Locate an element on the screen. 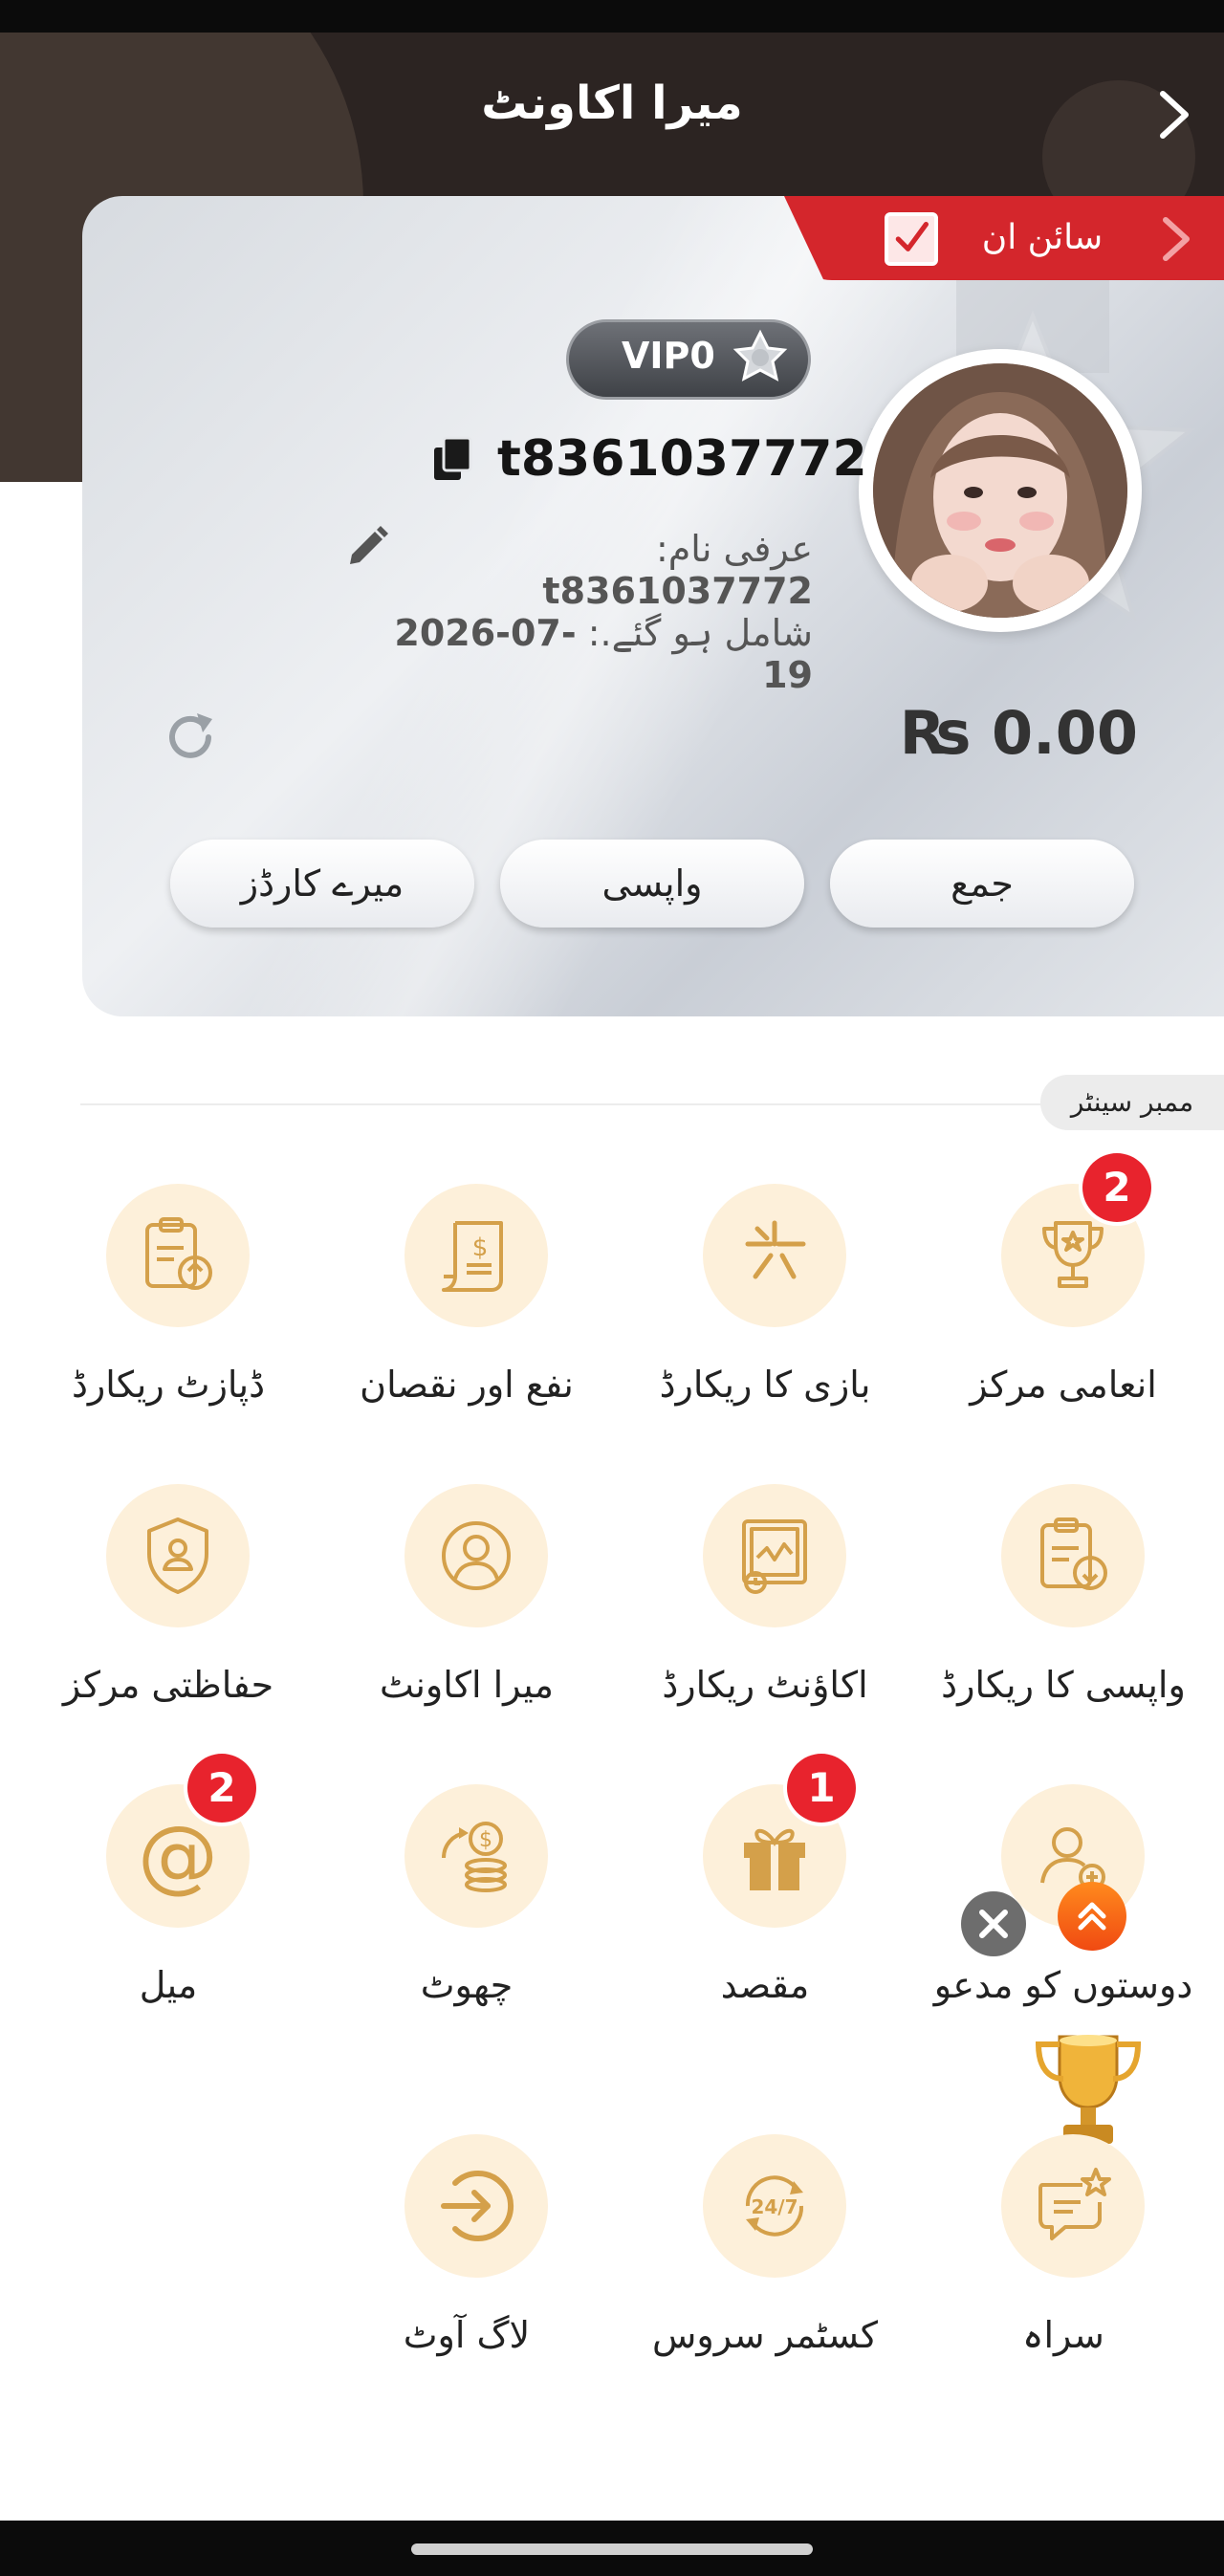 The height and width of the screenshot is (2576, 1224). my-cards-button: میرے کارڈز is located at coordinates (322, 884).